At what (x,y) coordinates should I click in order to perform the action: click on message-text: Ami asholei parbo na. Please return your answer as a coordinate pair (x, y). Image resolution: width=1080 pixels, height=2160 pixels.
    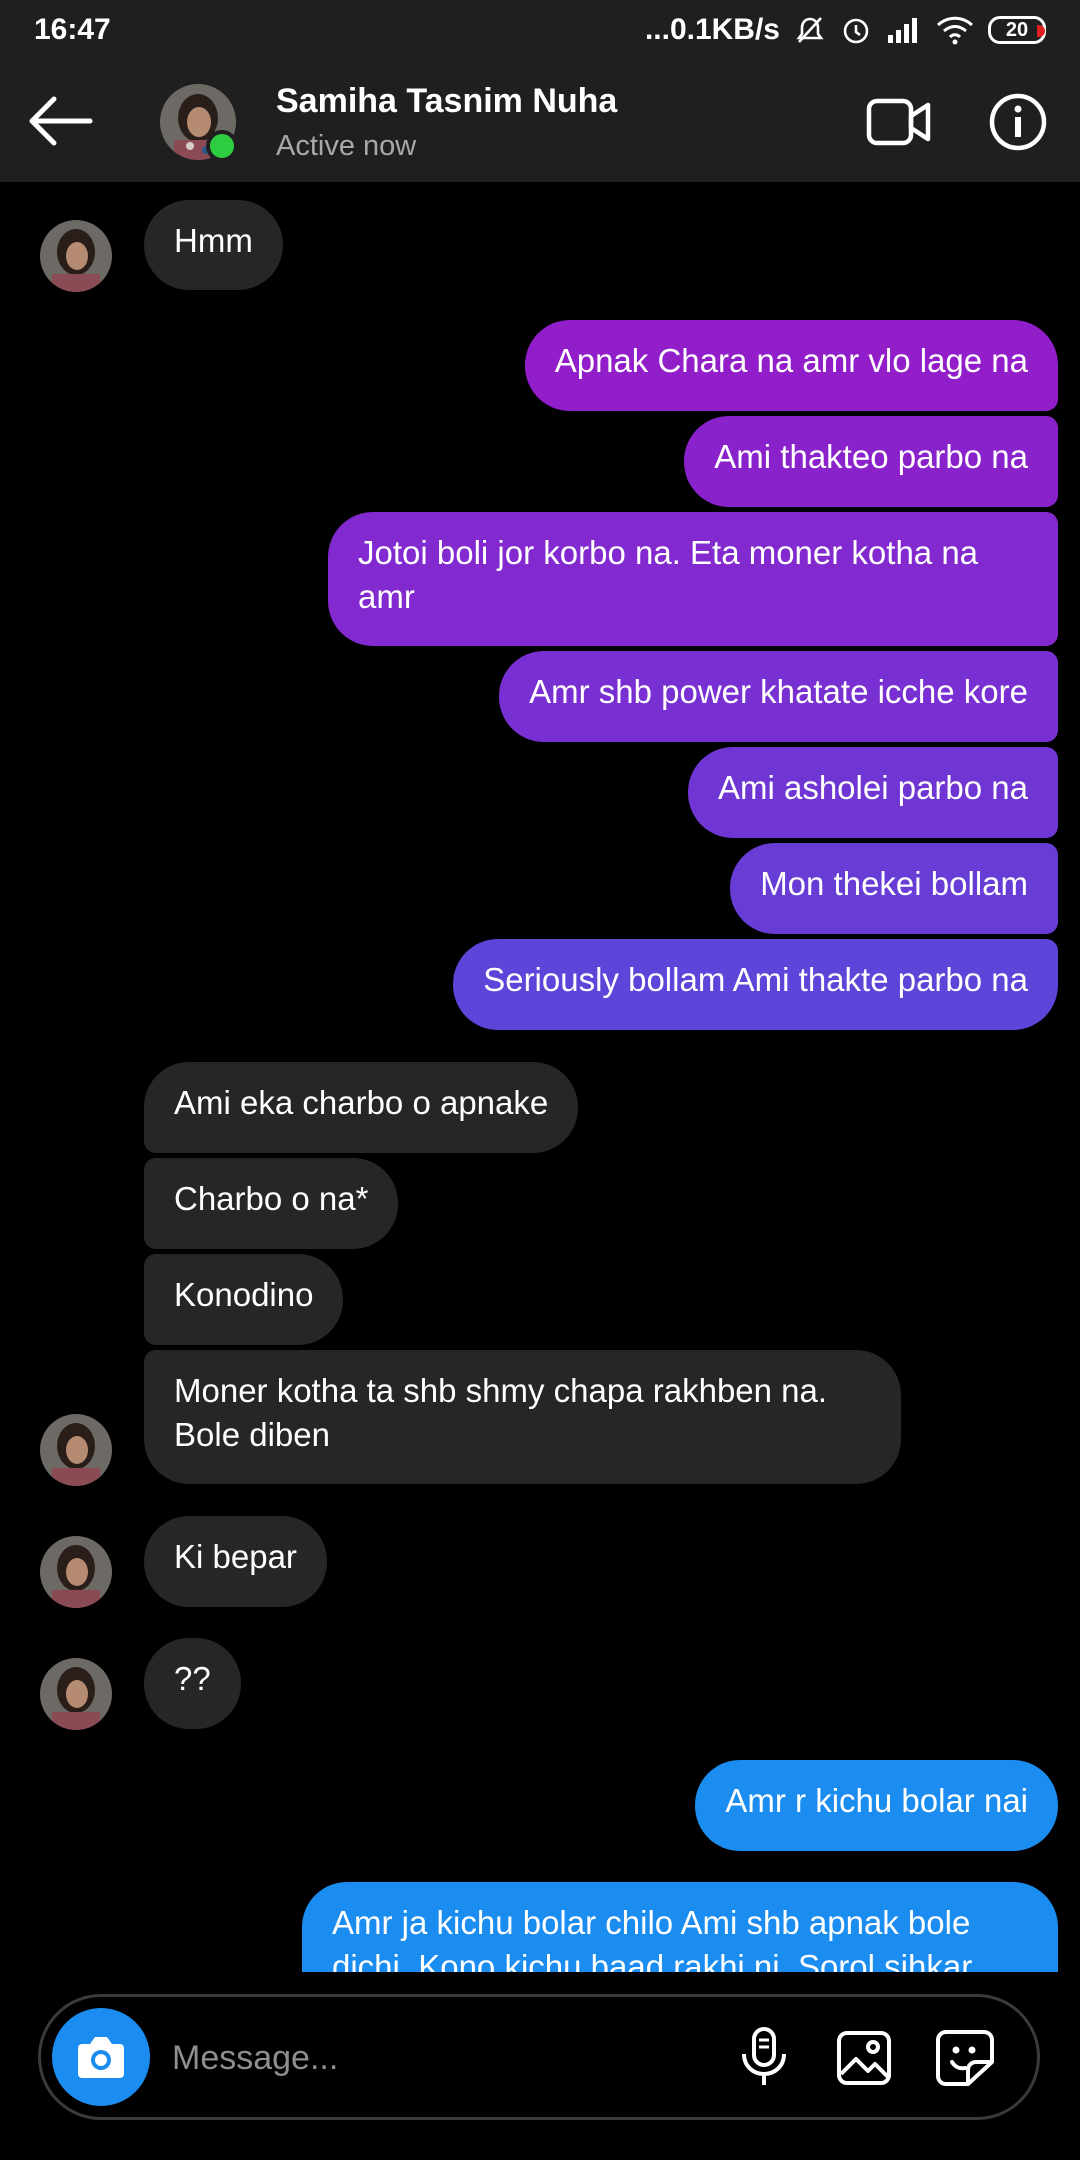
    Looking at the image, I should click on (872, 787).